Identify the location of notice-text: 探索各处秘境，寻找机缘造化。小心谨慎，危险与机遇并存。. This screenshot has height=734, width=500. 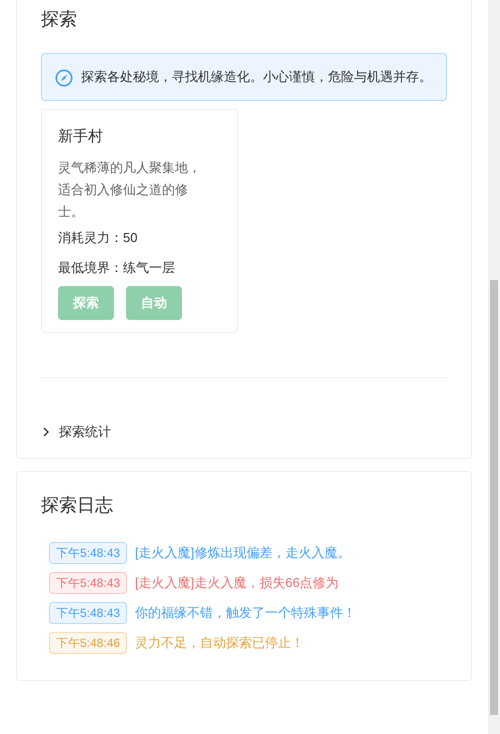
(256, 77).